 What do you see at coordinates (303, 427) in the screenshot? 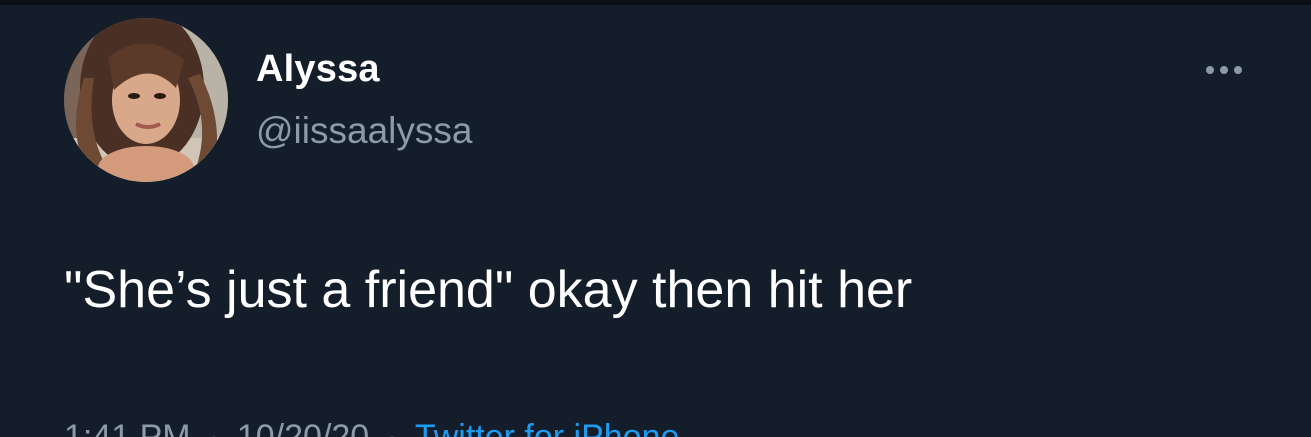
I see `tweet-date: 10/20/20` at bounding box center [303, 427].